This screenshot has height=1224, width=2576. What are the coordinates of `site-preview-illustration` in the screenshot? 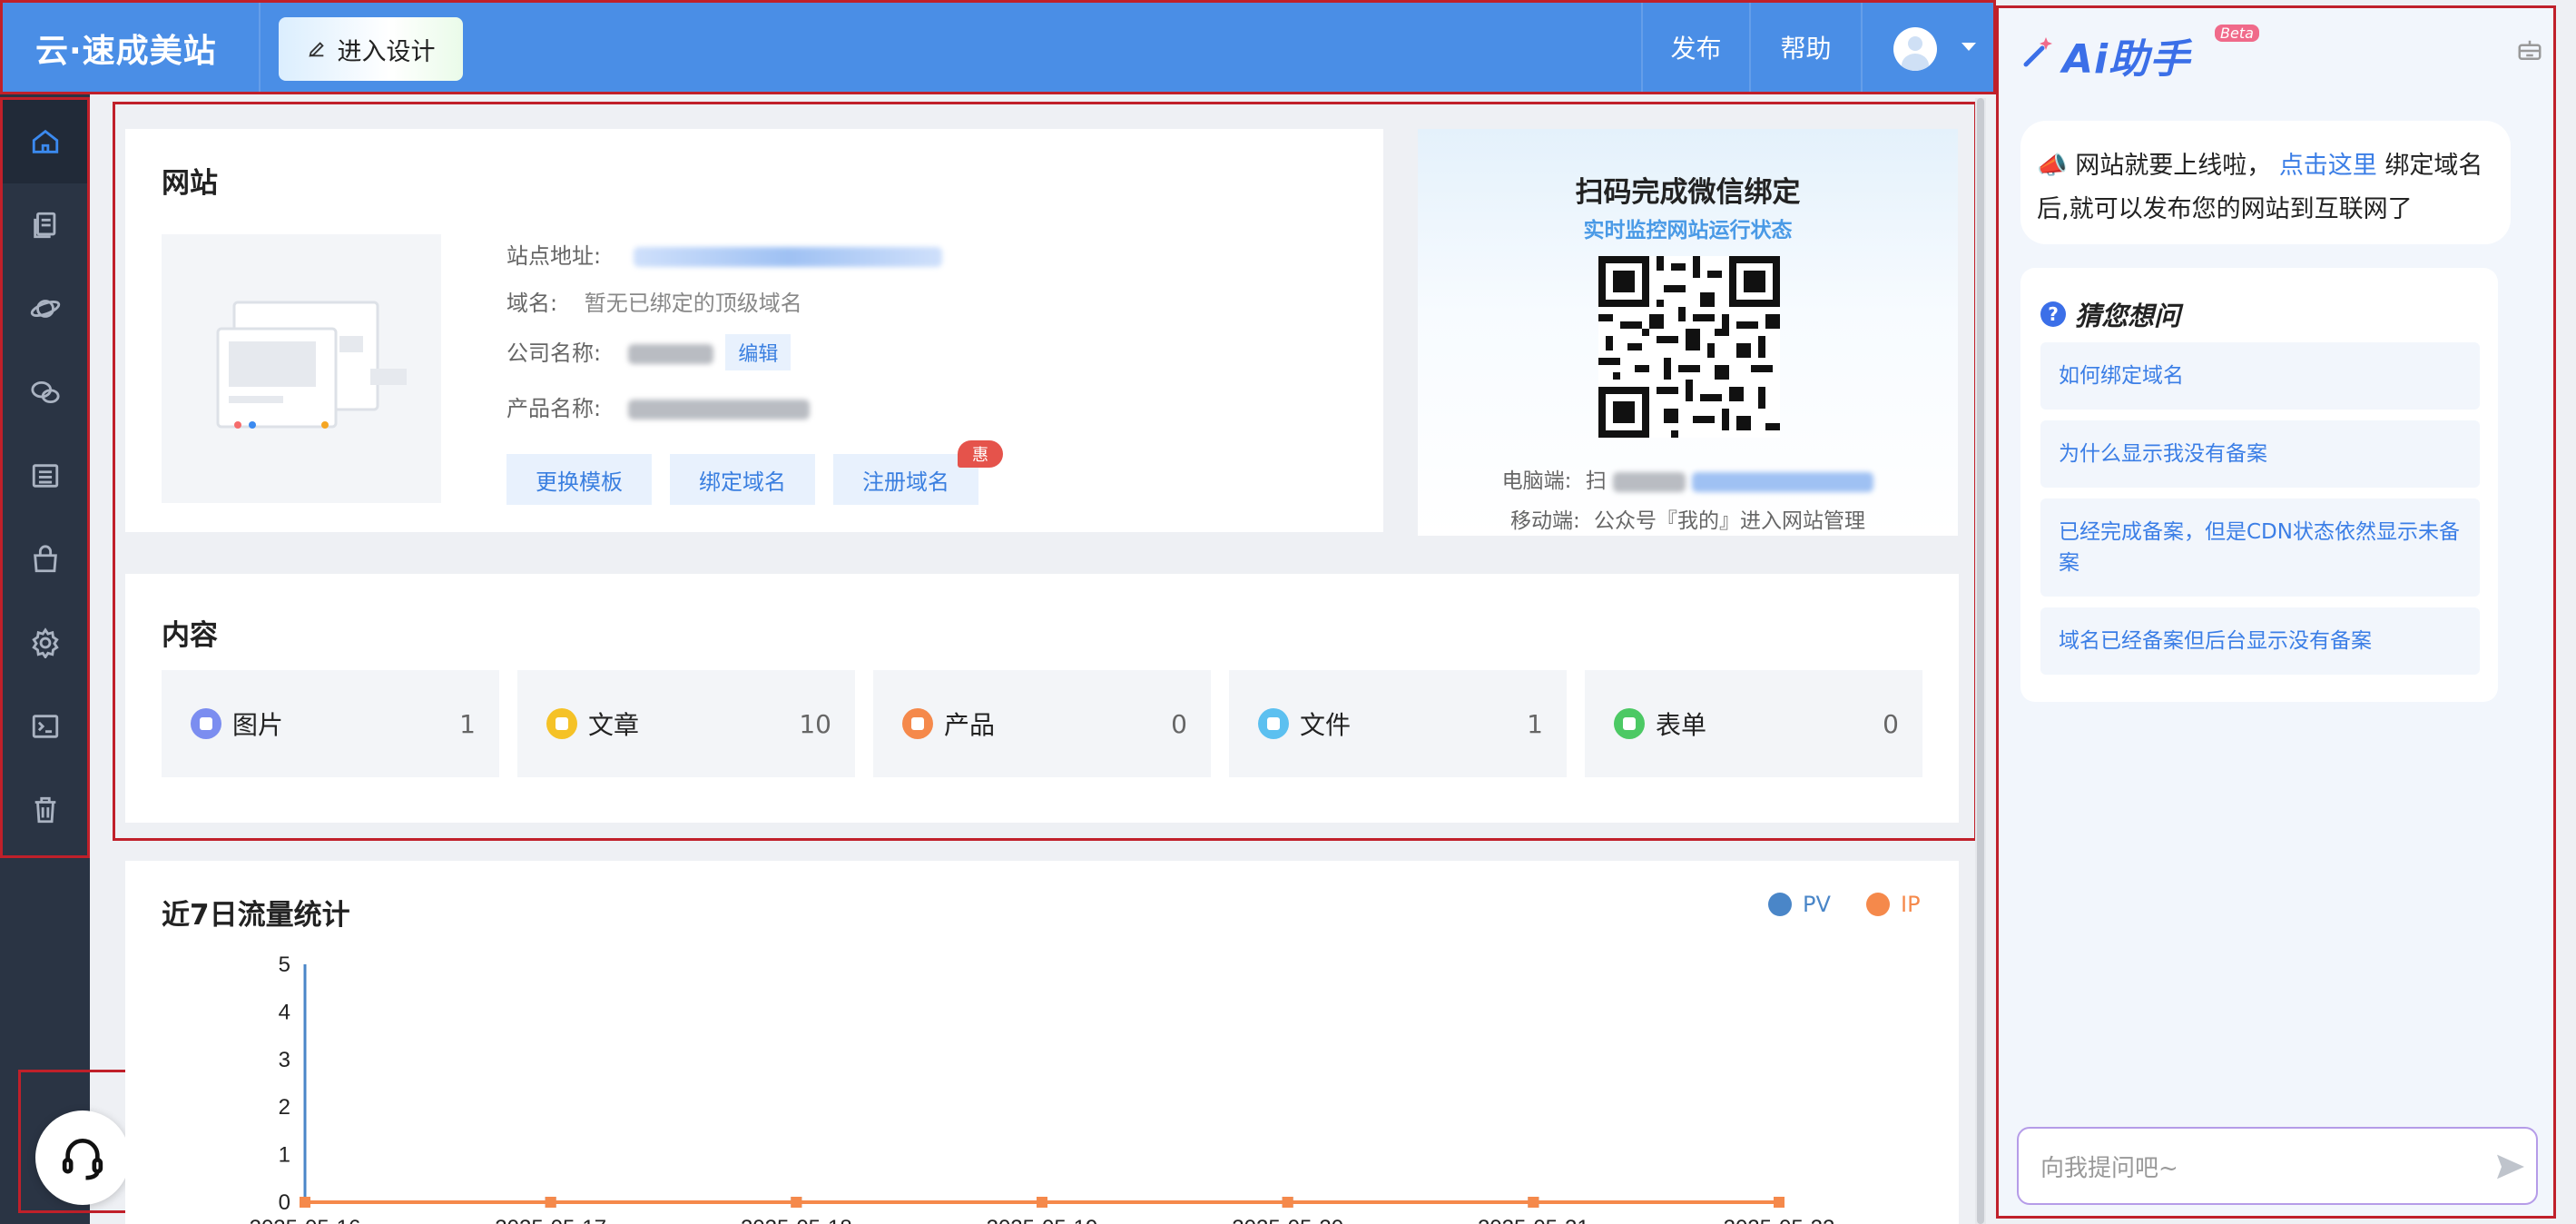 It's located at (311, 365).